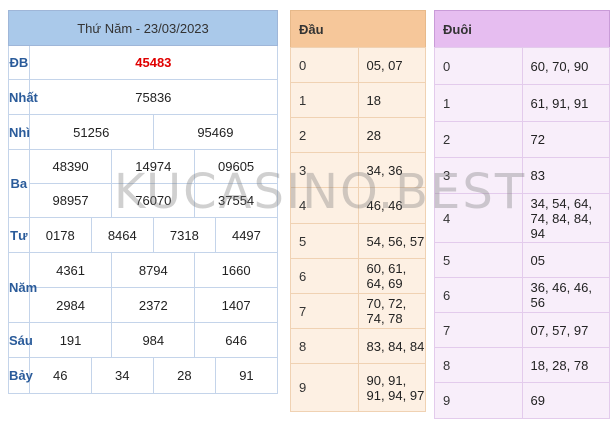 This screenshot has width=615, height=421. I want to click on head-digit-numbers: 83, 84, 84, so click(391, 346).